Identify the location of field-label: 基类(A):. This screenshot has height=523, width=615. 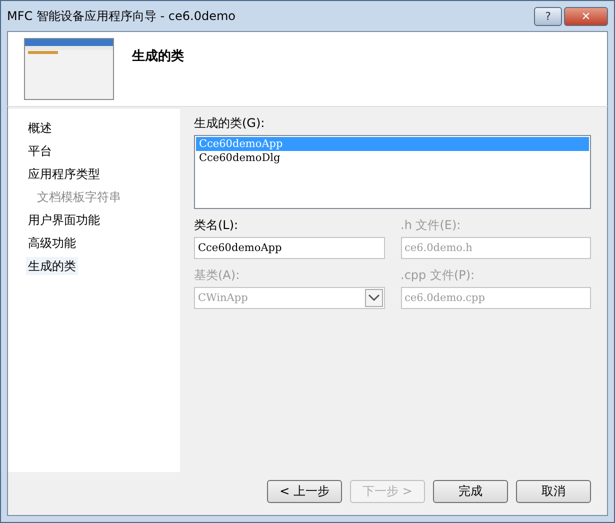
(217, 275).